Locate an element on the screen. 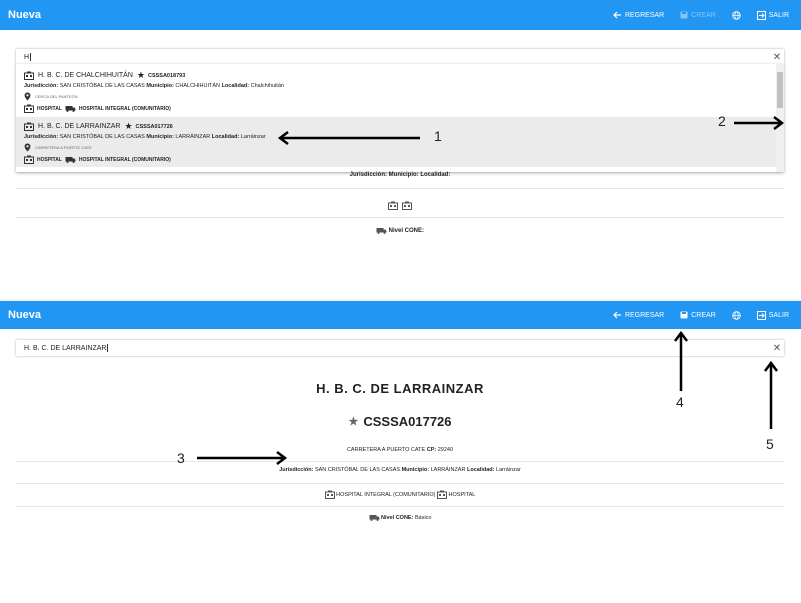 Image resolution: width=801 pixels, height=603 pixels. exit-label: SALIR is located at coordinates (778, 15).